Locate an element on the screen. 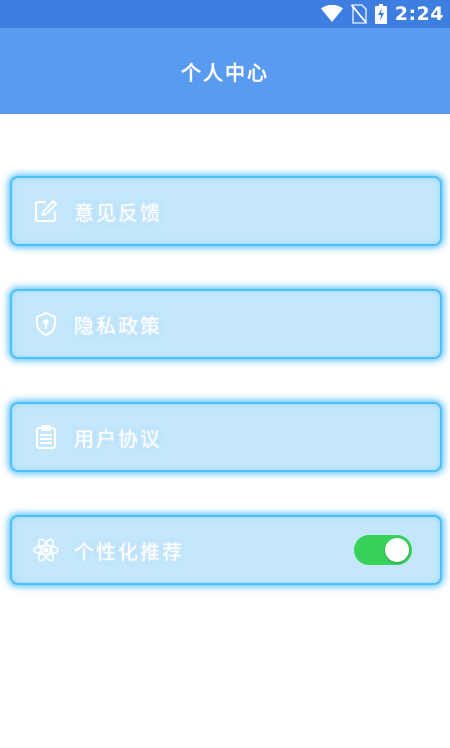  edit-icon is located at coordinates (46, 211).